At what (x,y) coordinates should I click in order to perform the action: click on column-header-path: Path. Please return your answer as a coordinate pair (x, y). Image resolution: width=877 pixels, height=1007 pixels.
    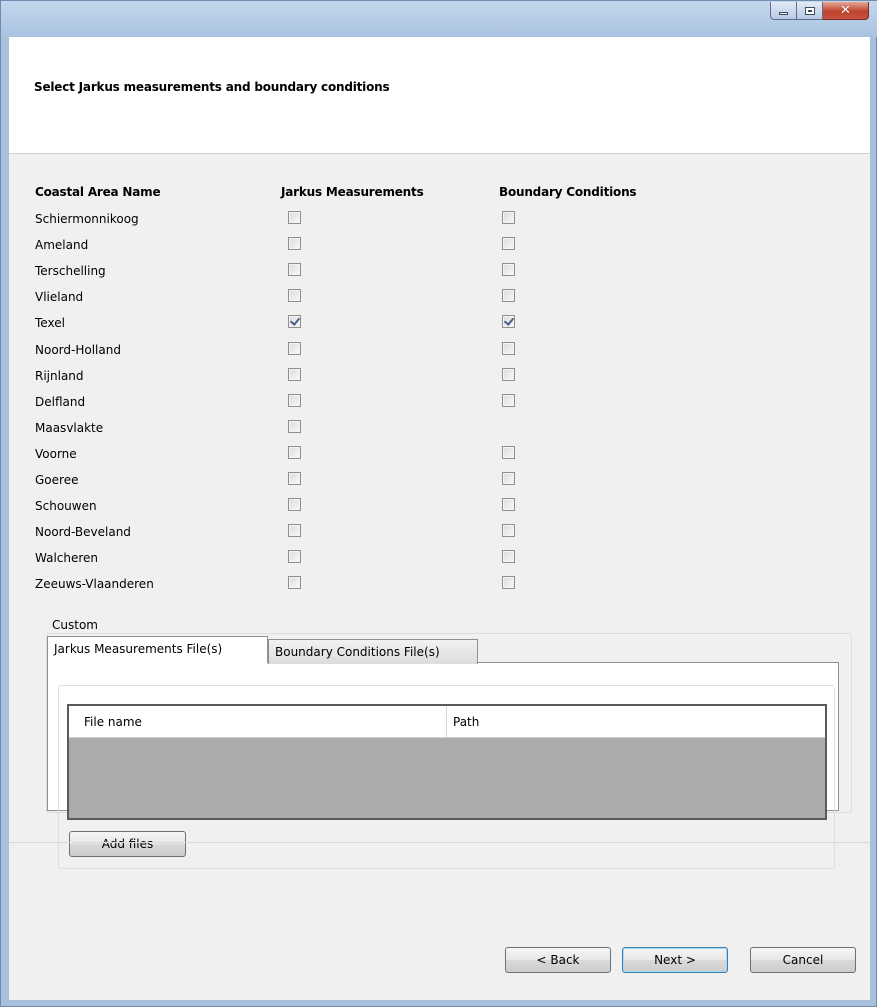
    Looking at the image, I should click on (636, 721).